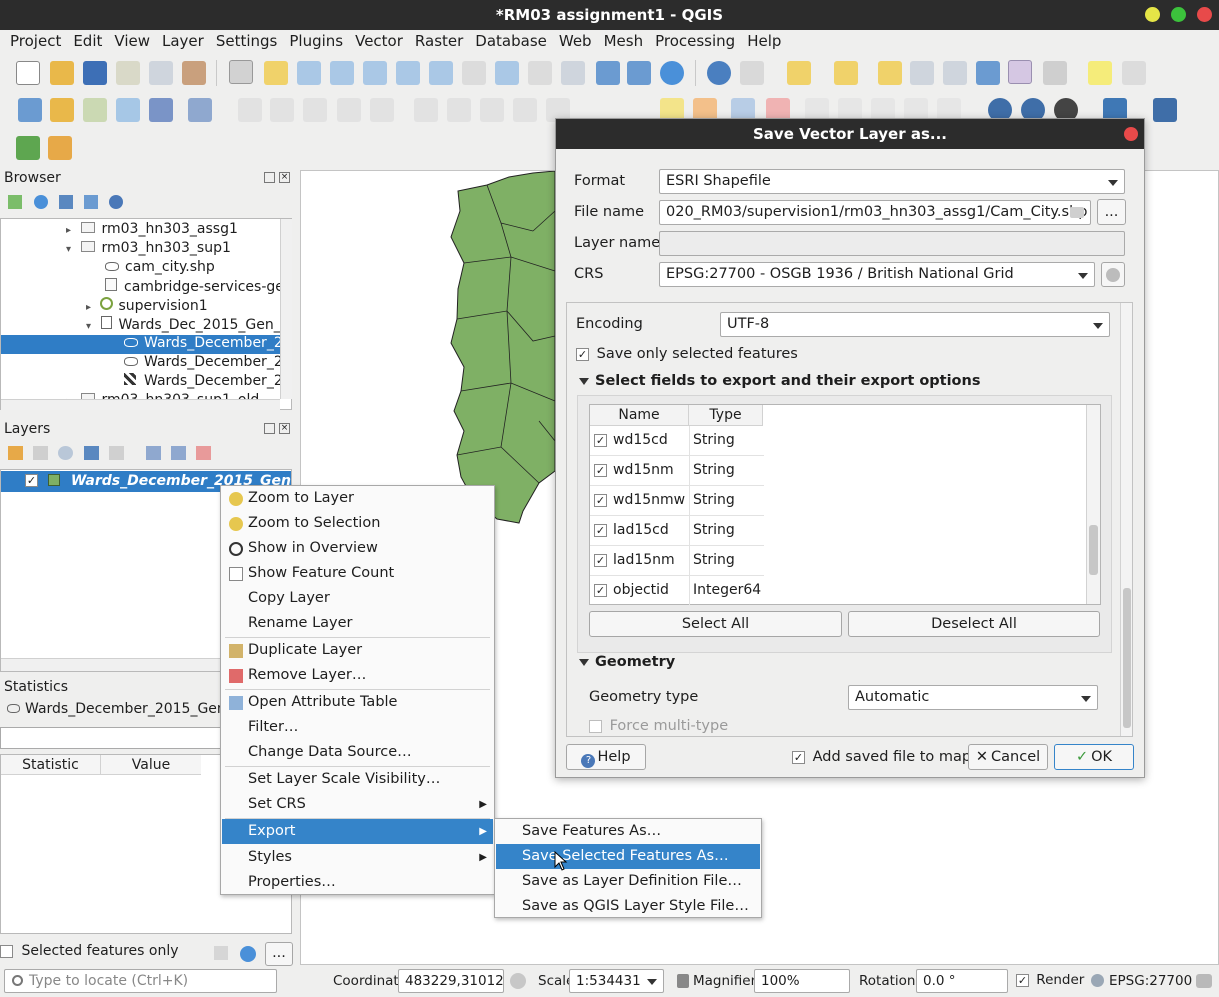 The width and height of the screenshot is (1219, 997). I want to click on browser-item: ▾ Wards_Dec_2015_Gen_, so click(183, 325).